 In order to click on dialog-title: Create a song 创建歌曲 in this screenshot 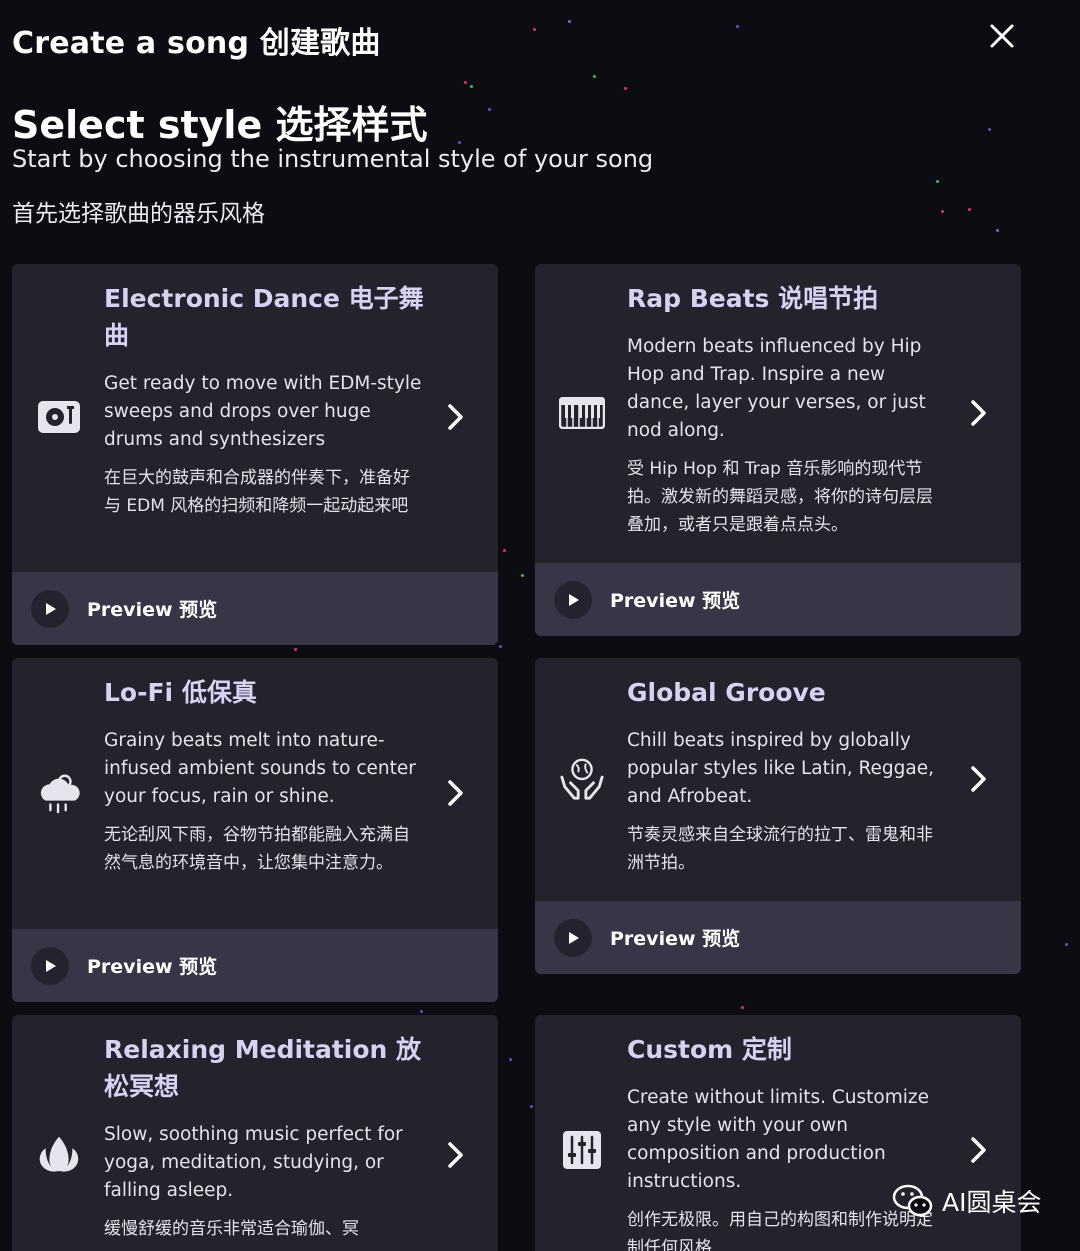, I will do `click(196, 43)`.